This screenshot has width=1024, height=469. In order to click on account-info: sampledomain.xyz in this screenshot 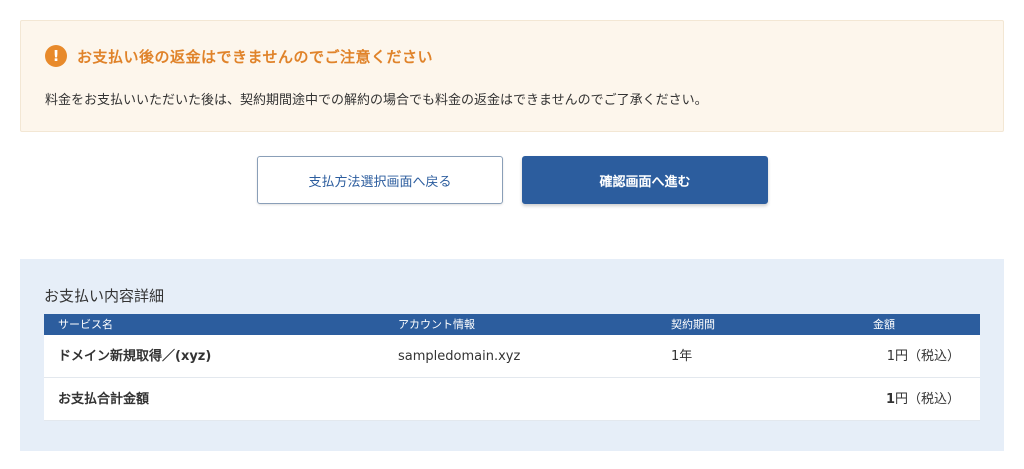, I will do `click(459, 356)`.